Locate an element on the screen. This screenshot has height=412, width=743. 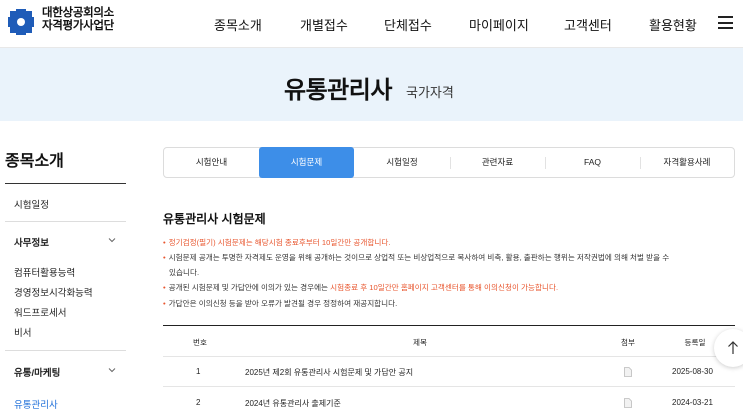
notice-text: 정기검정(필기) 시험문제는 해당시험 종료후부터 10일간만 공개합니다. is located at coordinates (279, 242).